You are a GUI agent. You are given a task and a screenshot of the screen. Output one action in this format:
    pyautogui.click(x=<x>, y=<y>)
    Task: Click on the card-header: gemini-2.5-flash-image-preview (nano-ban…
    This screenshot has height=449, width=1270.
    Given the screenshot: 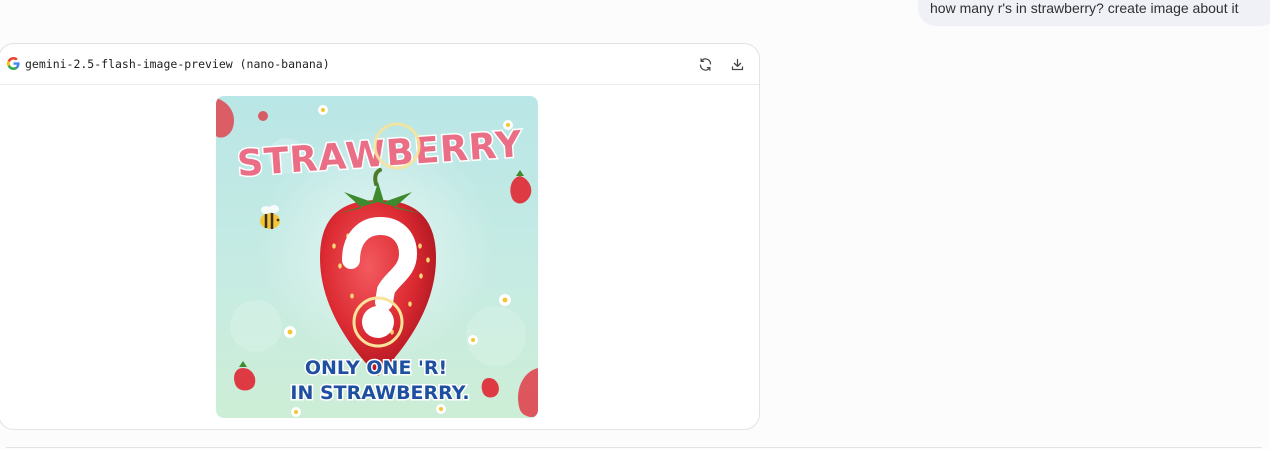 What is the action you would take?
    pyautogui.click(x=379, y=64)
    